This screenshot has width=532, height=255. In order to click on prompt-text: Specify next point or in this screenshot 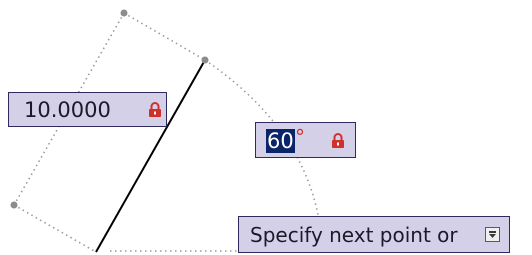, I will do `click(354, 235)`.